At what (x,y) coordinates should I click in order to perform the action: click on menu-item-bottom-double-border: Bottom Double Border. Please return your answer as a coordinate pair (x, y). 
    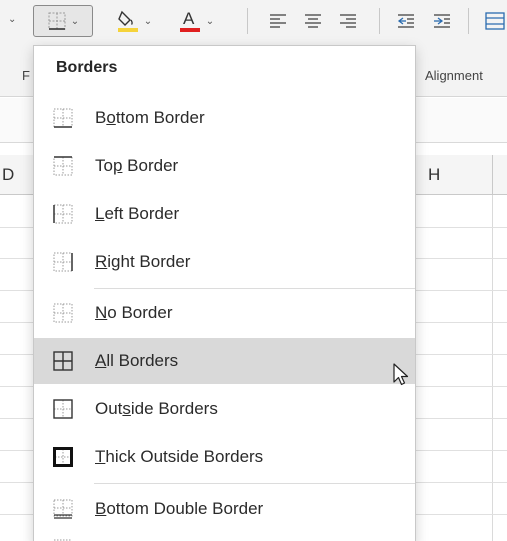
    Looking at the image, I should click on (224, 509).